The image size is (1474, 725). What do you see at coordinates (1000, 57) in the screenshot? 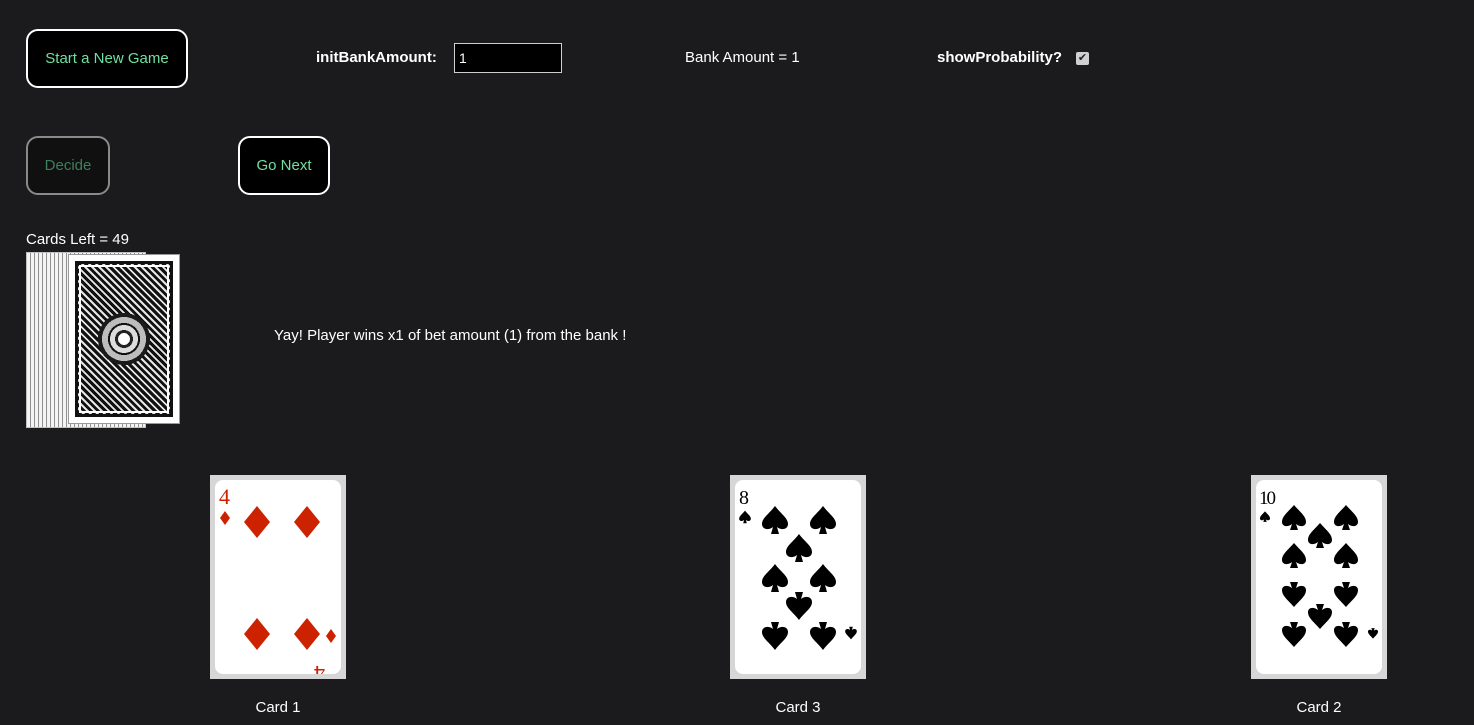
I see `show-probability-label: showProbability?` at bounding box center [1000, 57].